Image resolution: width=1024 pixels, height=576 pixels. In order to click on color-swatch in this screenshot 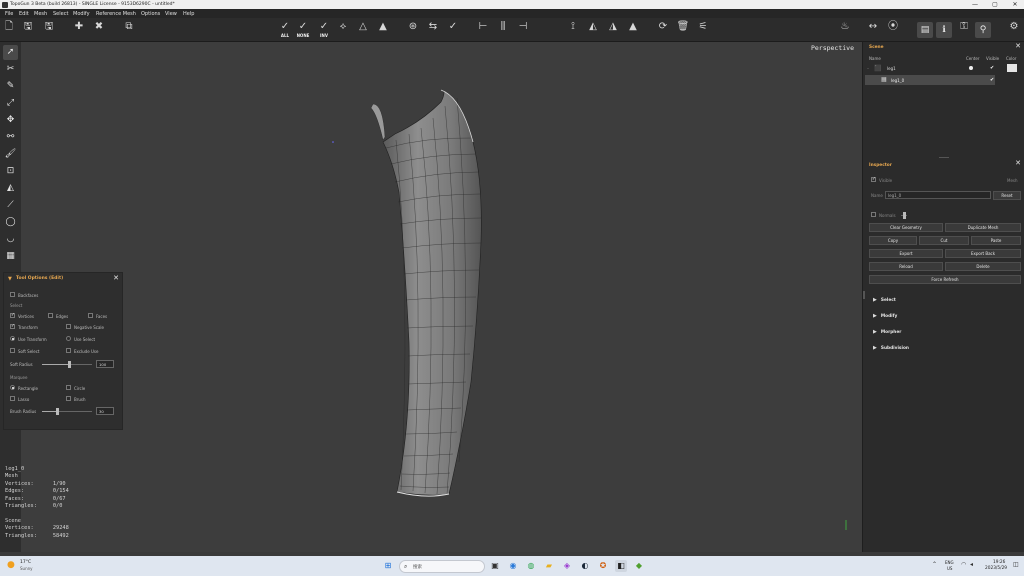, I will do `click(1012, 68)`.